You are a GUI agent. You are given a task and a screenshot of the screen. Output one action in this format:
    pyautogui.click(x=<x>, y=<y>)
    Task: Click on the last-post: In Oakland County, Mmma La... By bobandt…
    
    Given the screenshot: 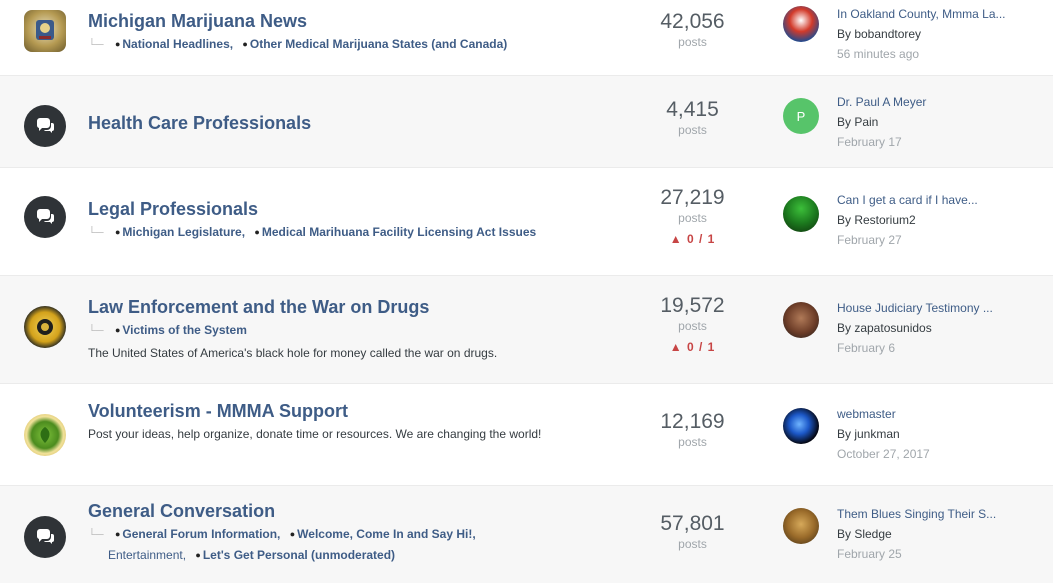 What is the action you would take?
    pyautogui.click(x=937, y=34)
    